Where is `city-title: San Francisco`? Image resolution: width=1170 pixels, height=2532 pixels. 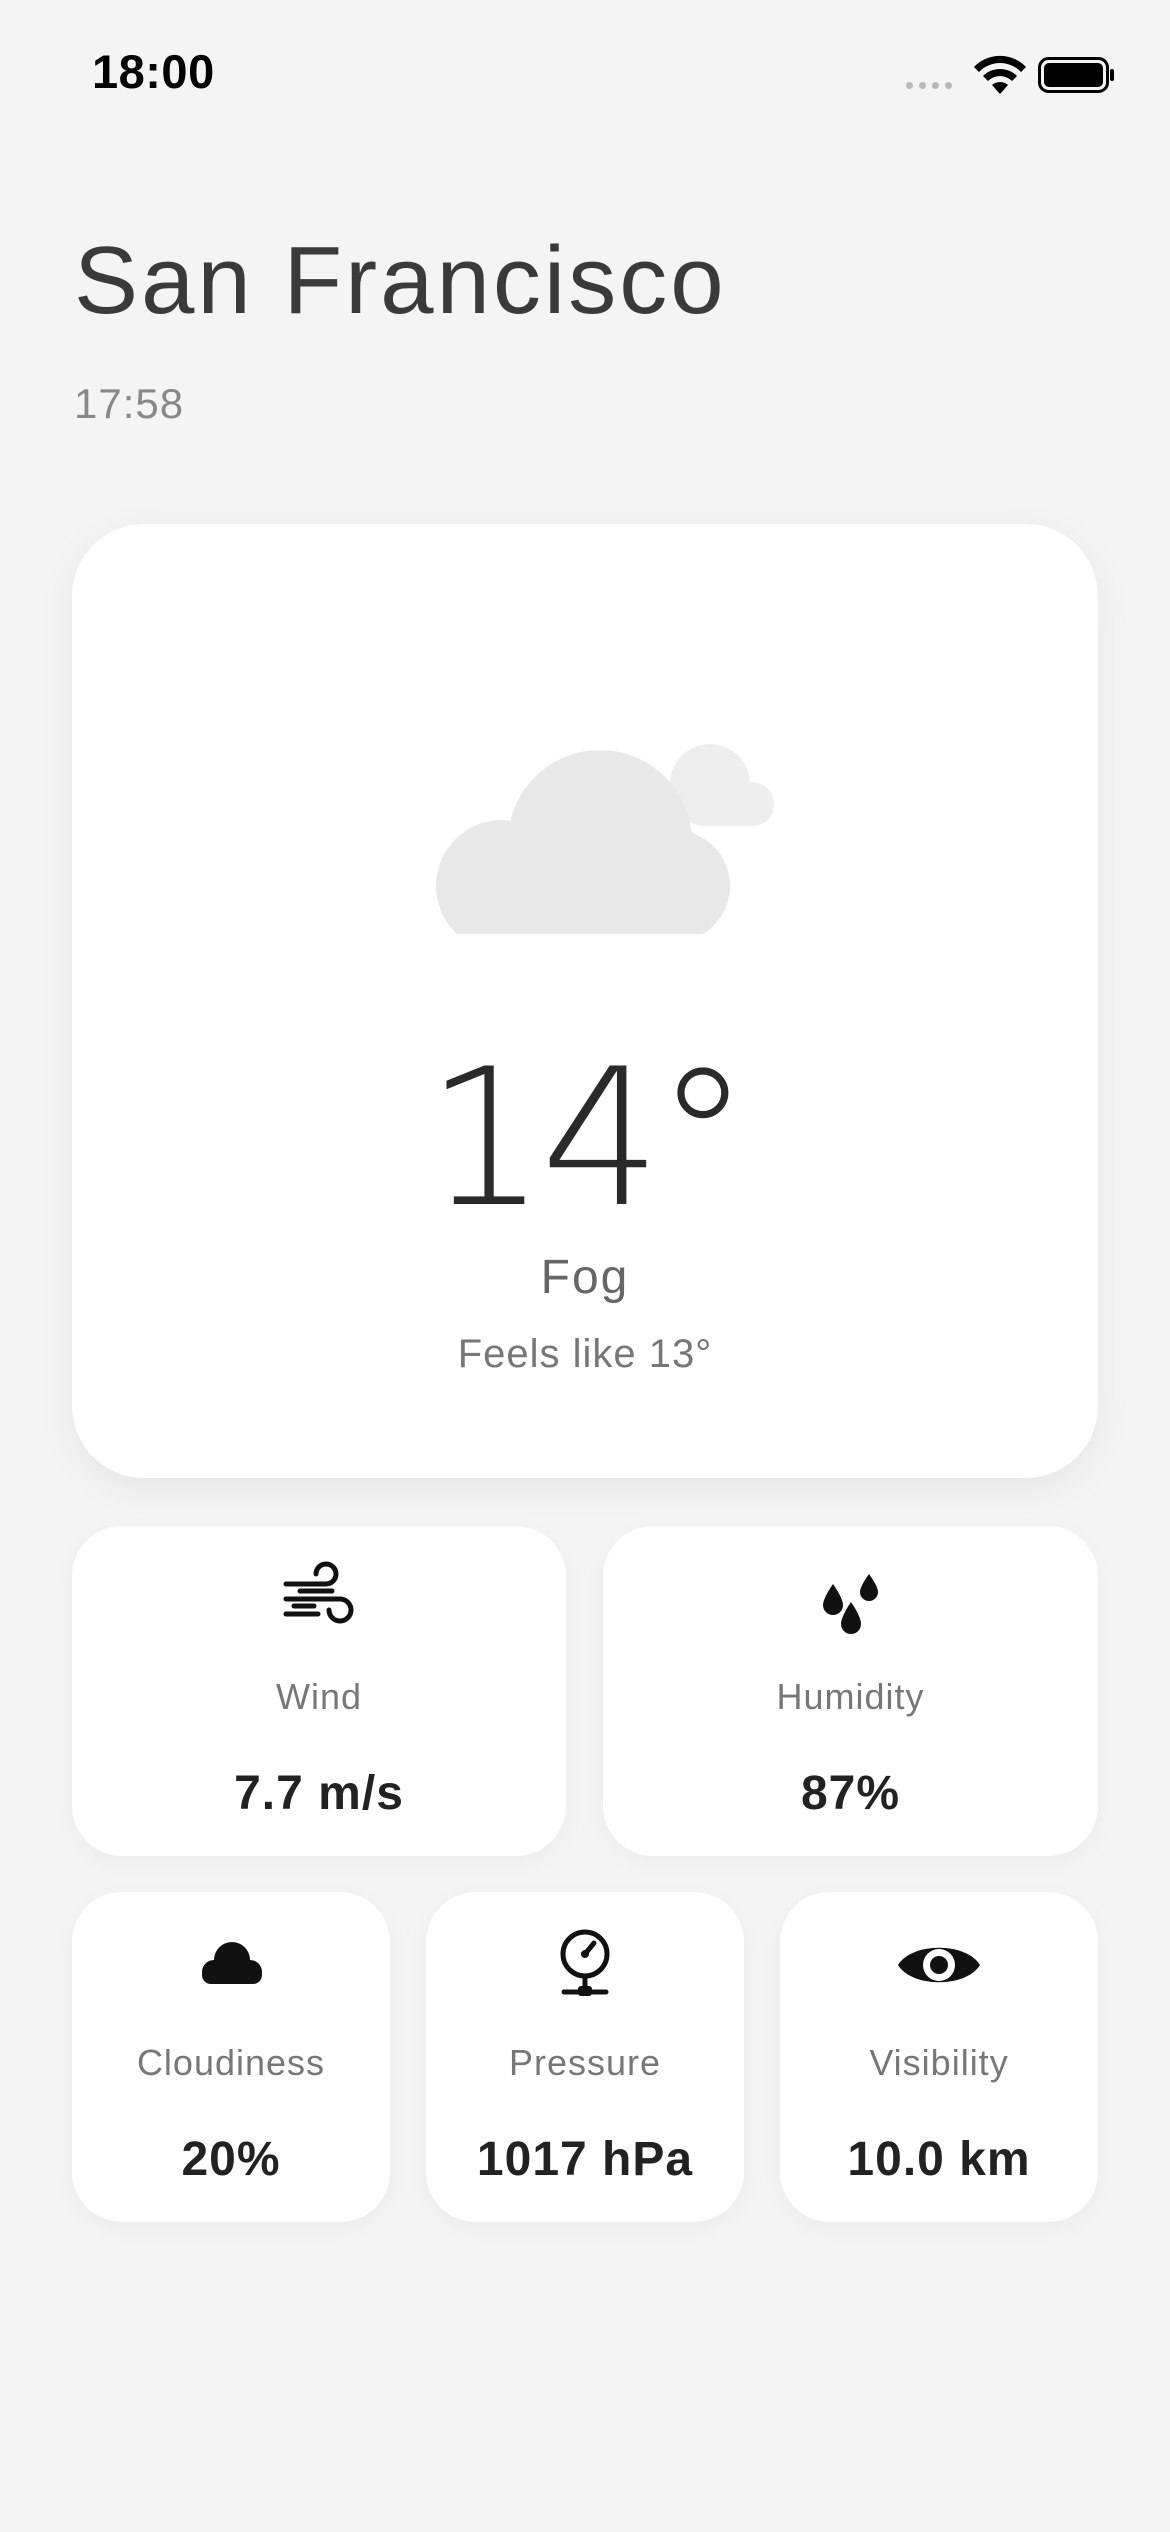 city-title: San Francisco is located at coordinates (400, 280).